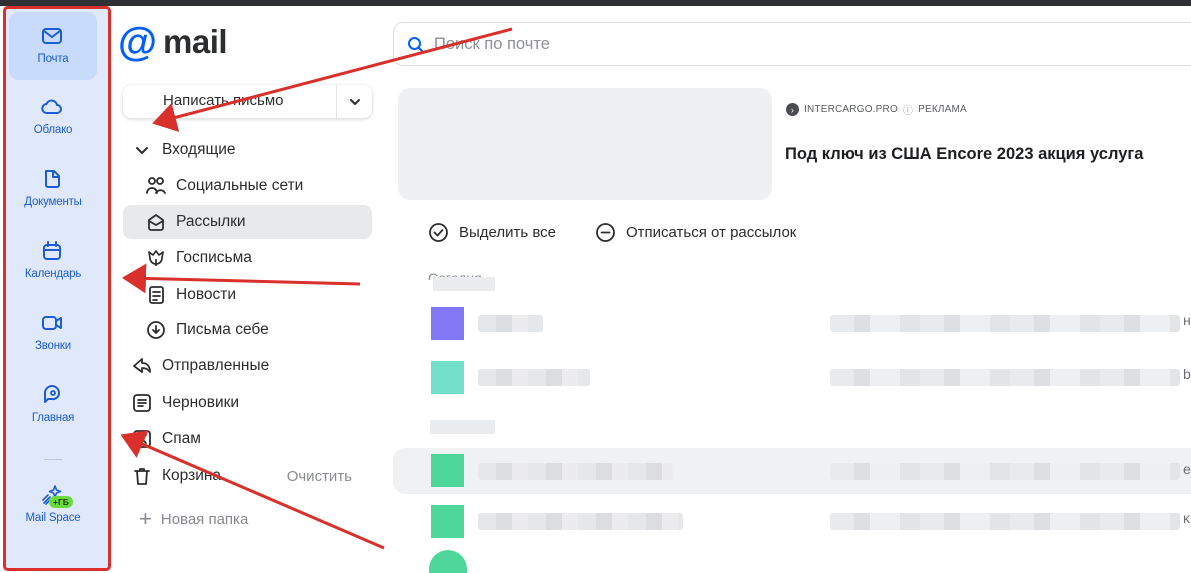 The image size is (1191, 573). What do you see at coordinates (247, 295) in the screenshot?
I see `folder-news: Новости` at bounding box center [247, 295].